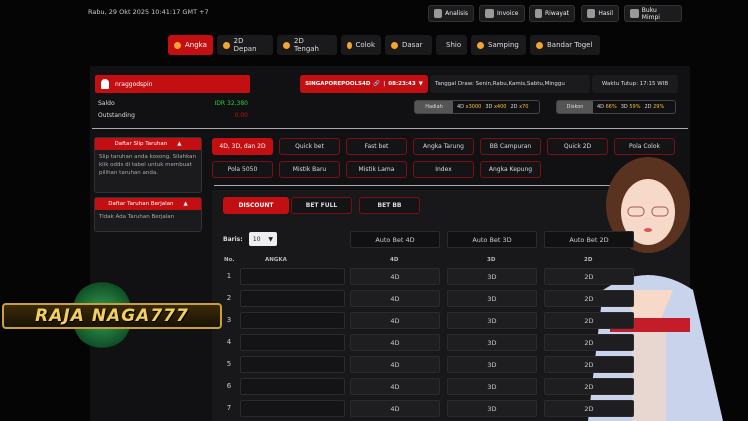 The image size is (748, 421). I want to click on game-tab: Pola Colok, so click(644, 146).